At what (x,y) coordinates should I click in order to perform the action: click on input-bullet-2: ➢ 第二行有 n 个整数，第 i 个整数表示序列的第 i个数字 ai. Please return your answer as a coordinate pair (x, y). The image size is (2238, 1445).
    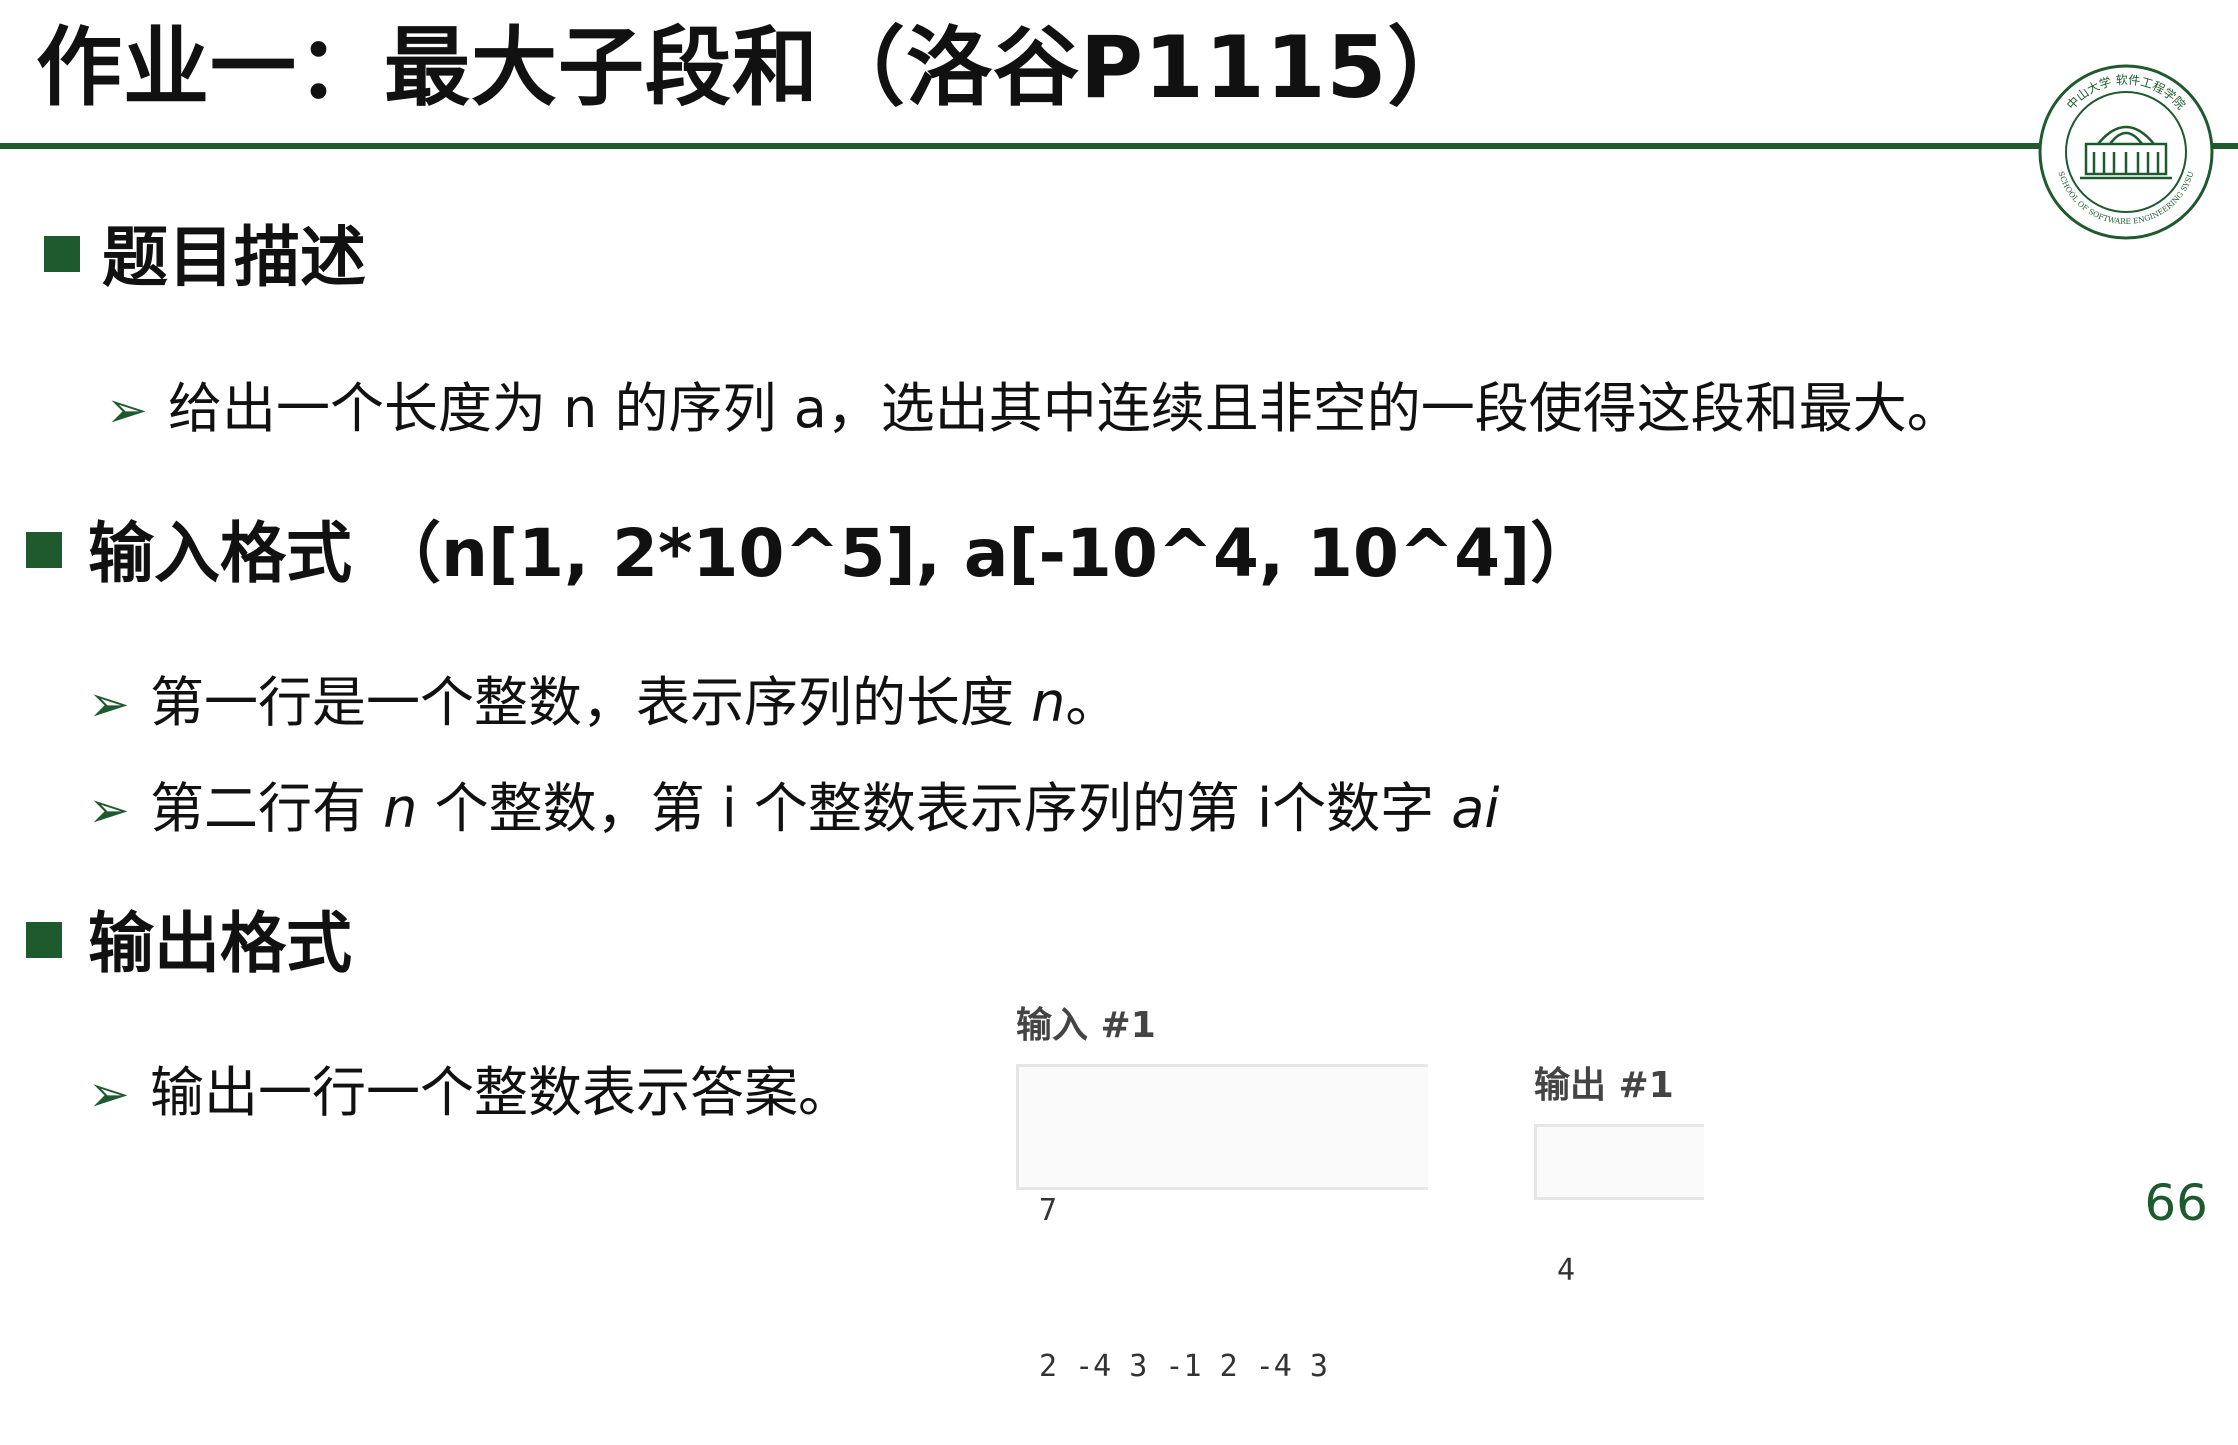
    Looking at the image, I should click on (793, 809).